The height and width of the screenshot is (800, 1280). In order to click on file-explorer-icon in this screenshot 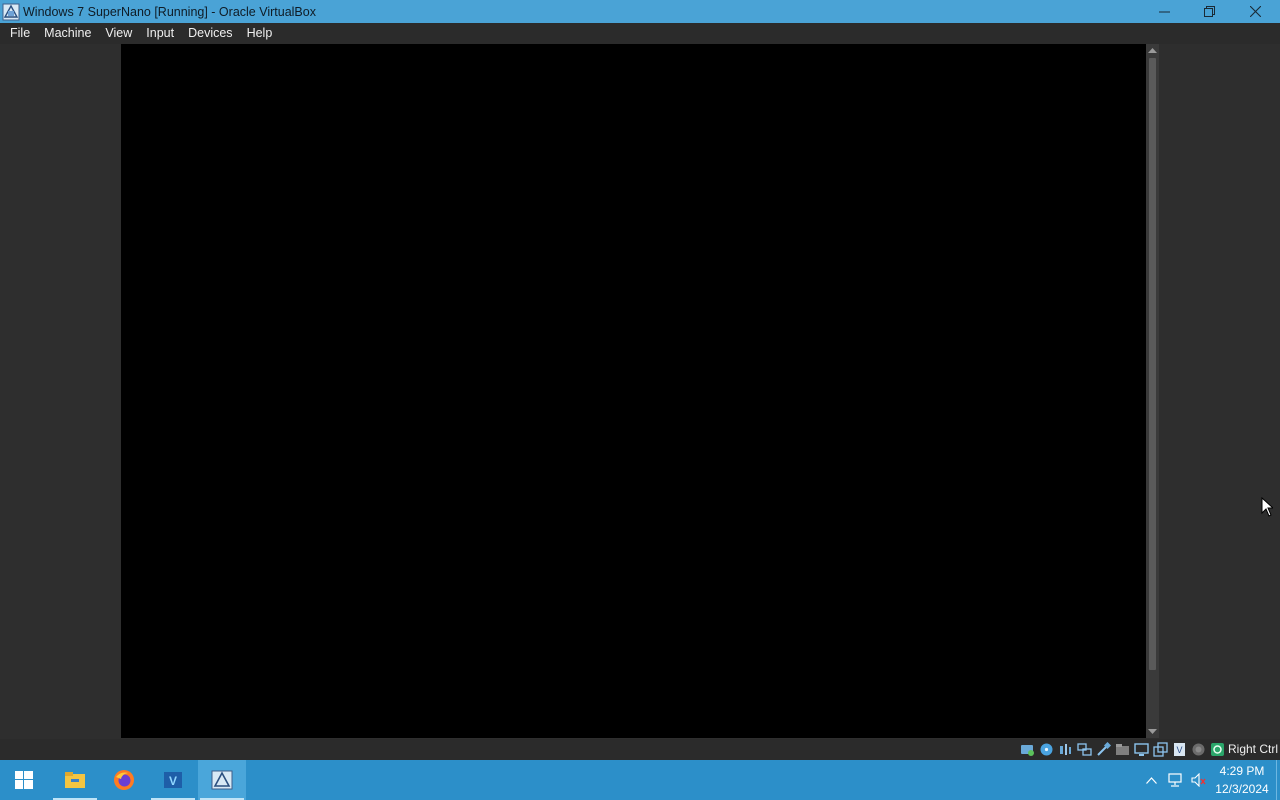, I will do `click(75, 780)`.